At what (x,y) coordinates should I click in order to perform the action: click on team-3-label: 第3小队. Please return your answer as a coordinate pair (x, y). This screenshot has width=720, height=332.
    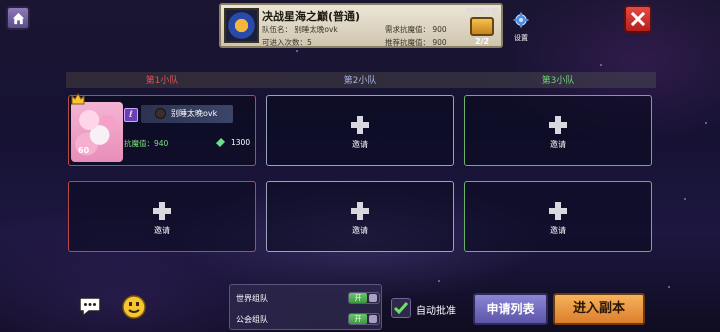
    Looking at the image, I should click on (558, 81).